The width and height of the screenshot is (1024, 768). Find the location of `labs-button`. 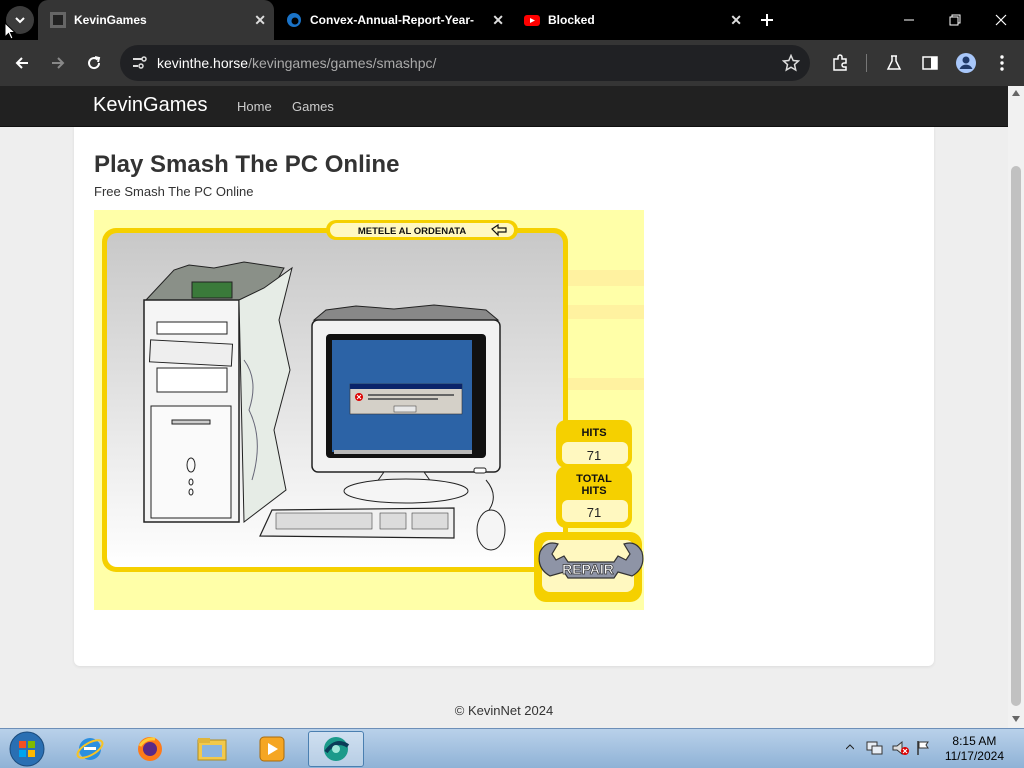

labs-button is located at coordinates (894, 63).